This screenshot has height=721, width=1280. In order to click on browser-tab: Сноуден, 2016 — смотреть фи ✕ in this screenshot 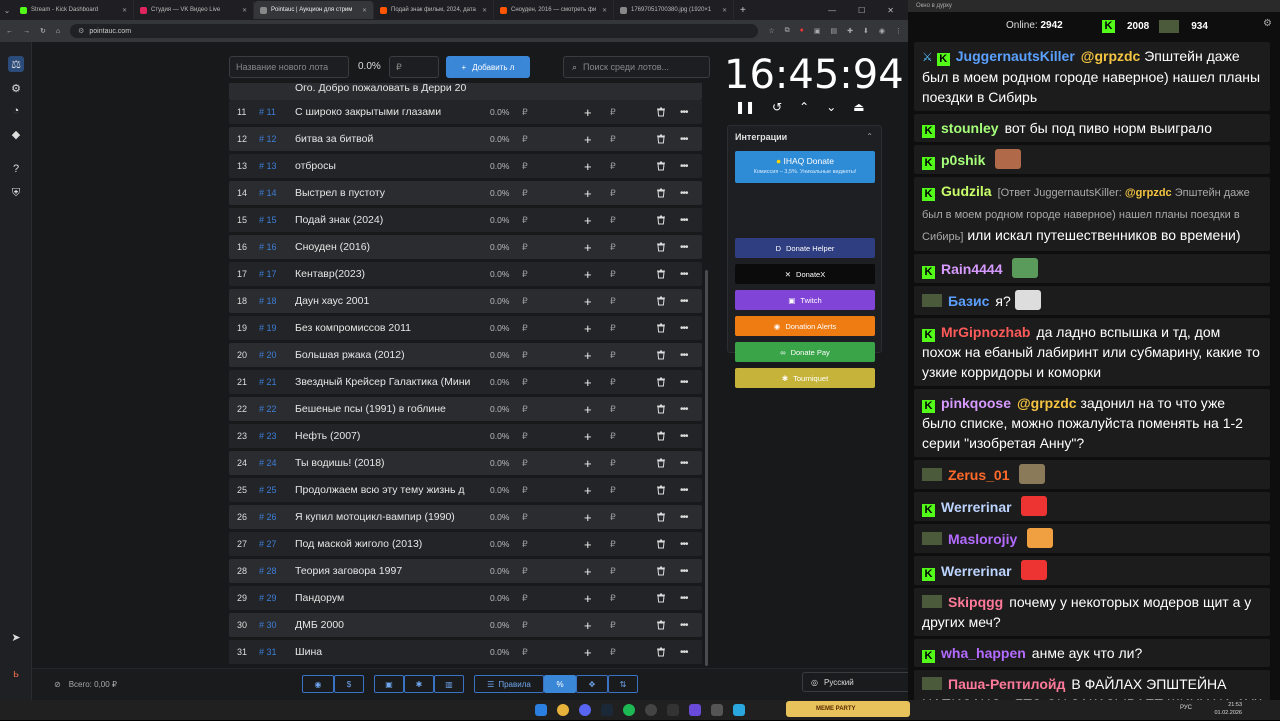, I will do `click(554, 10)`.